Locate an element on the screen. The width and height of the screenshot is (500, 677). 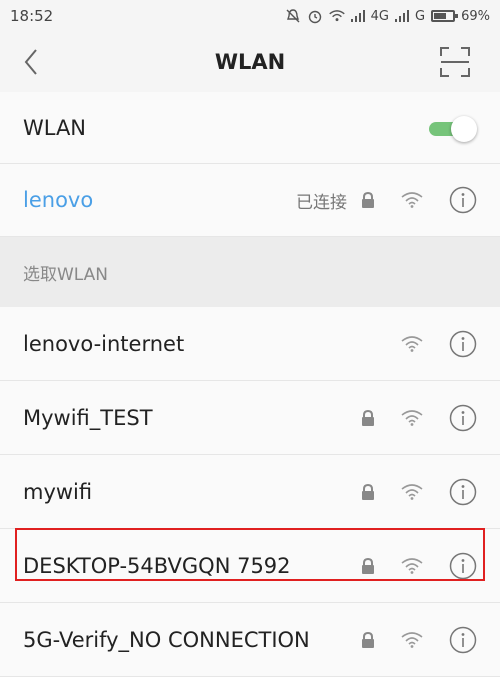
title-bar: WLAN is located at coordinates (250, 62).